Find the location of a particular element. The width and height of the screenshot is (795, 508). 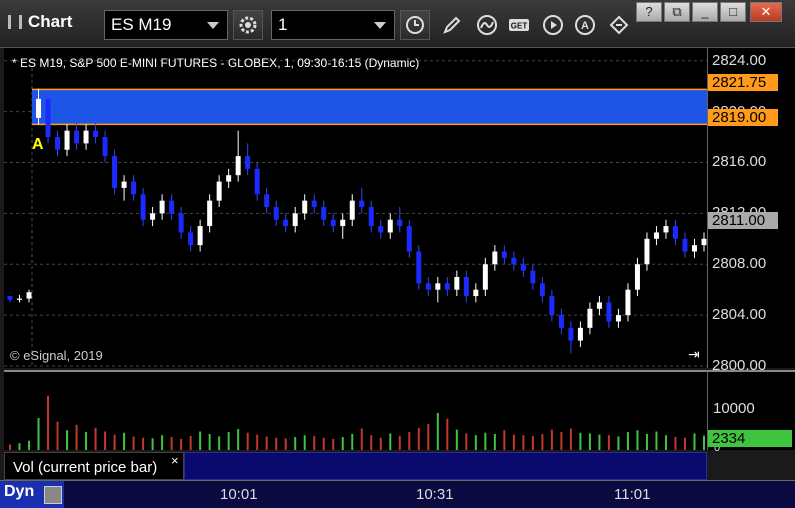

close-button: ✕ is located at coordinates (766, 12).